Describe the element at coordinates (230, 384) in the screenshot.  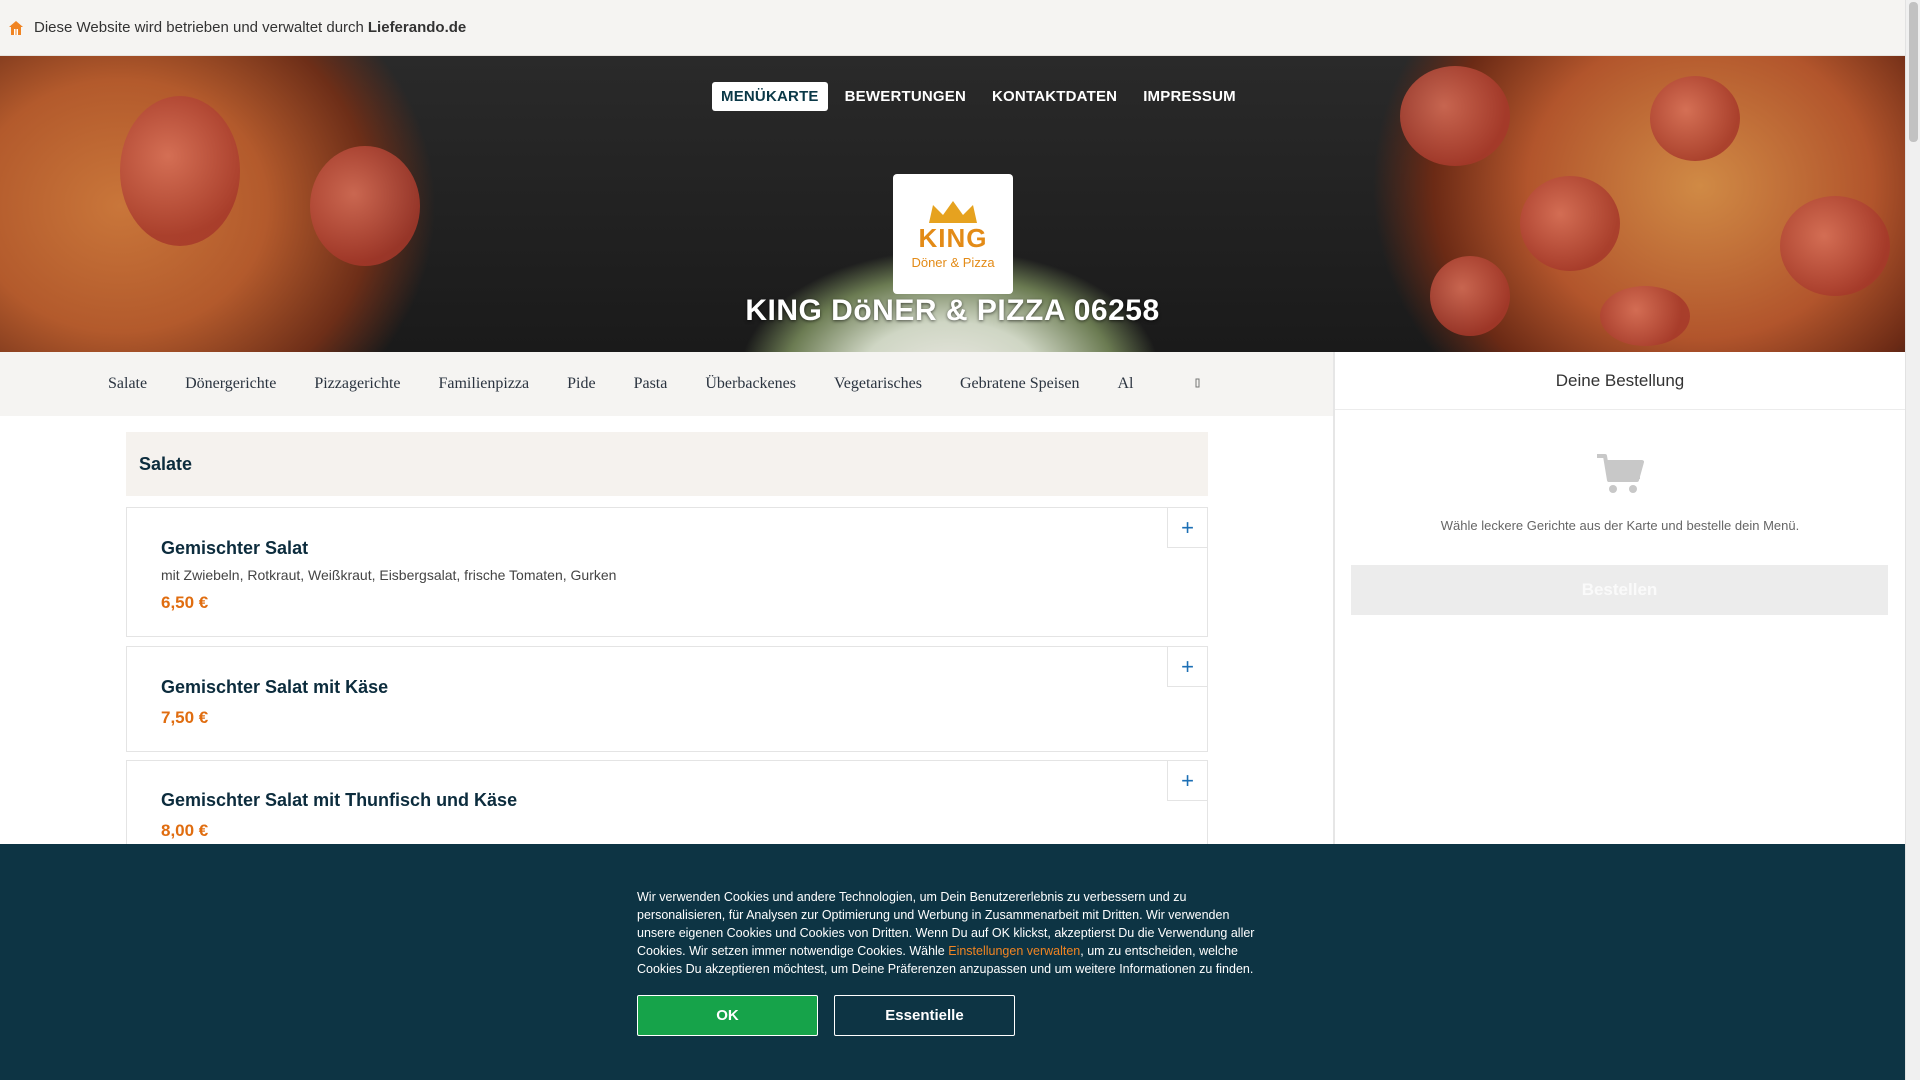
I see `category-doenergerichte: Dönergerichte` at that location.